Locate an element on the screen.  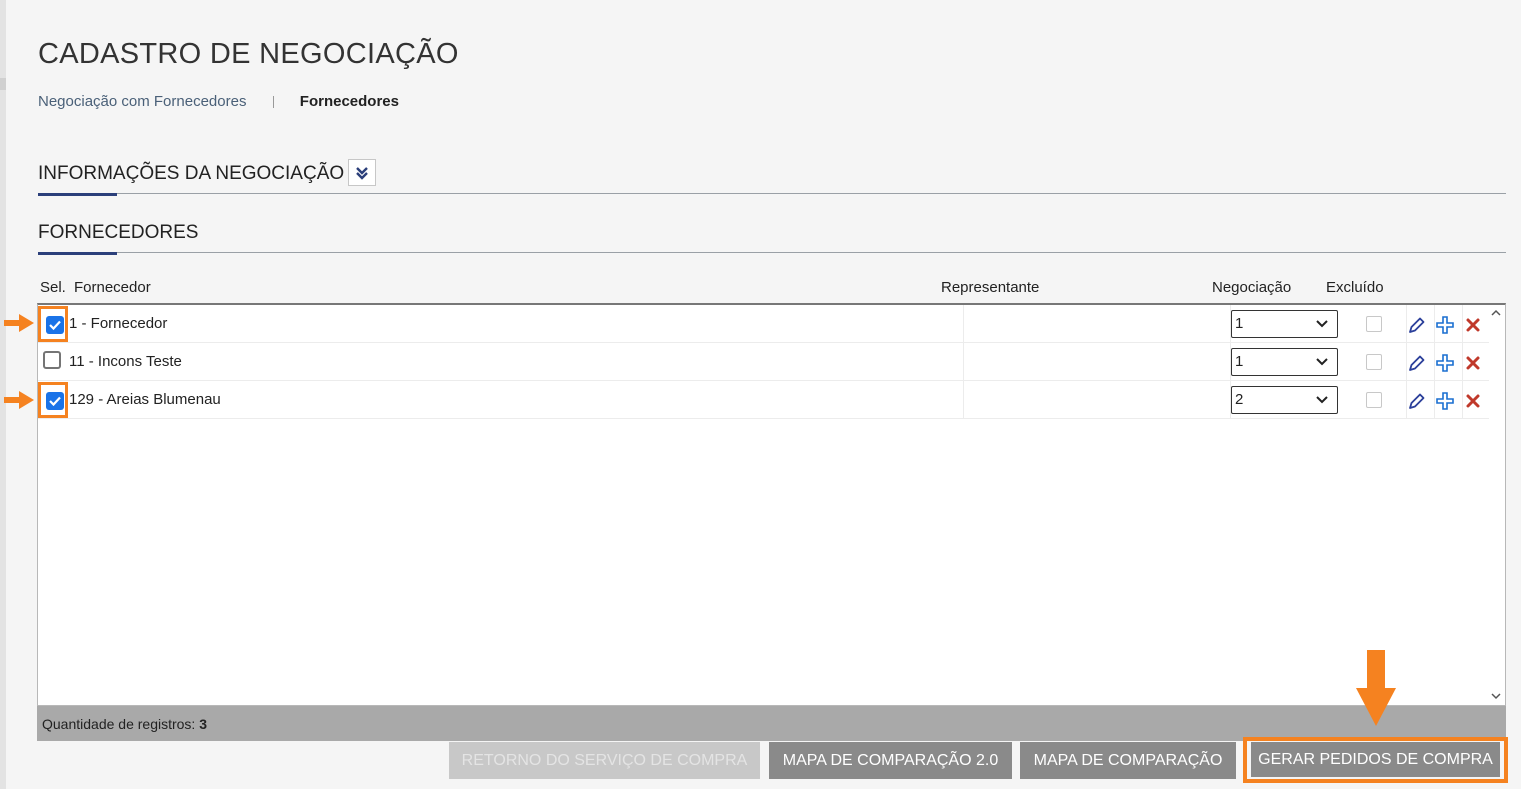
breadcrumb-separator is located at coordinates (273, 102).